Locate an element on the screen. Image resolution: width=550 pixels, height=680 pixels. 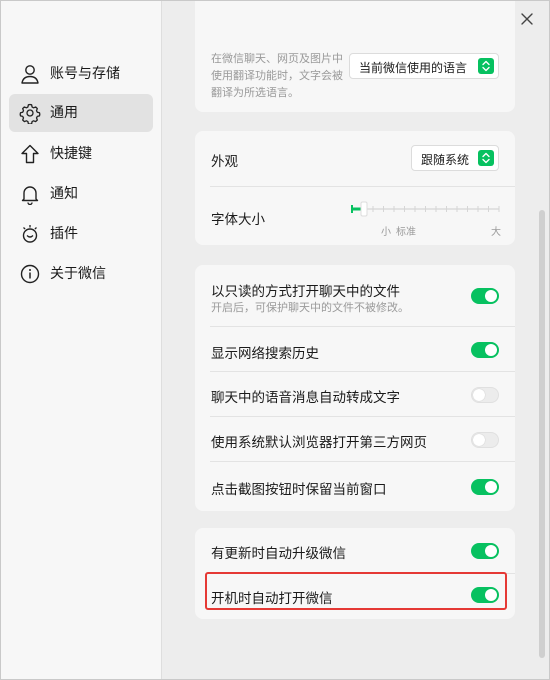
system-browser-toggle is located at coordinates (485, 440).